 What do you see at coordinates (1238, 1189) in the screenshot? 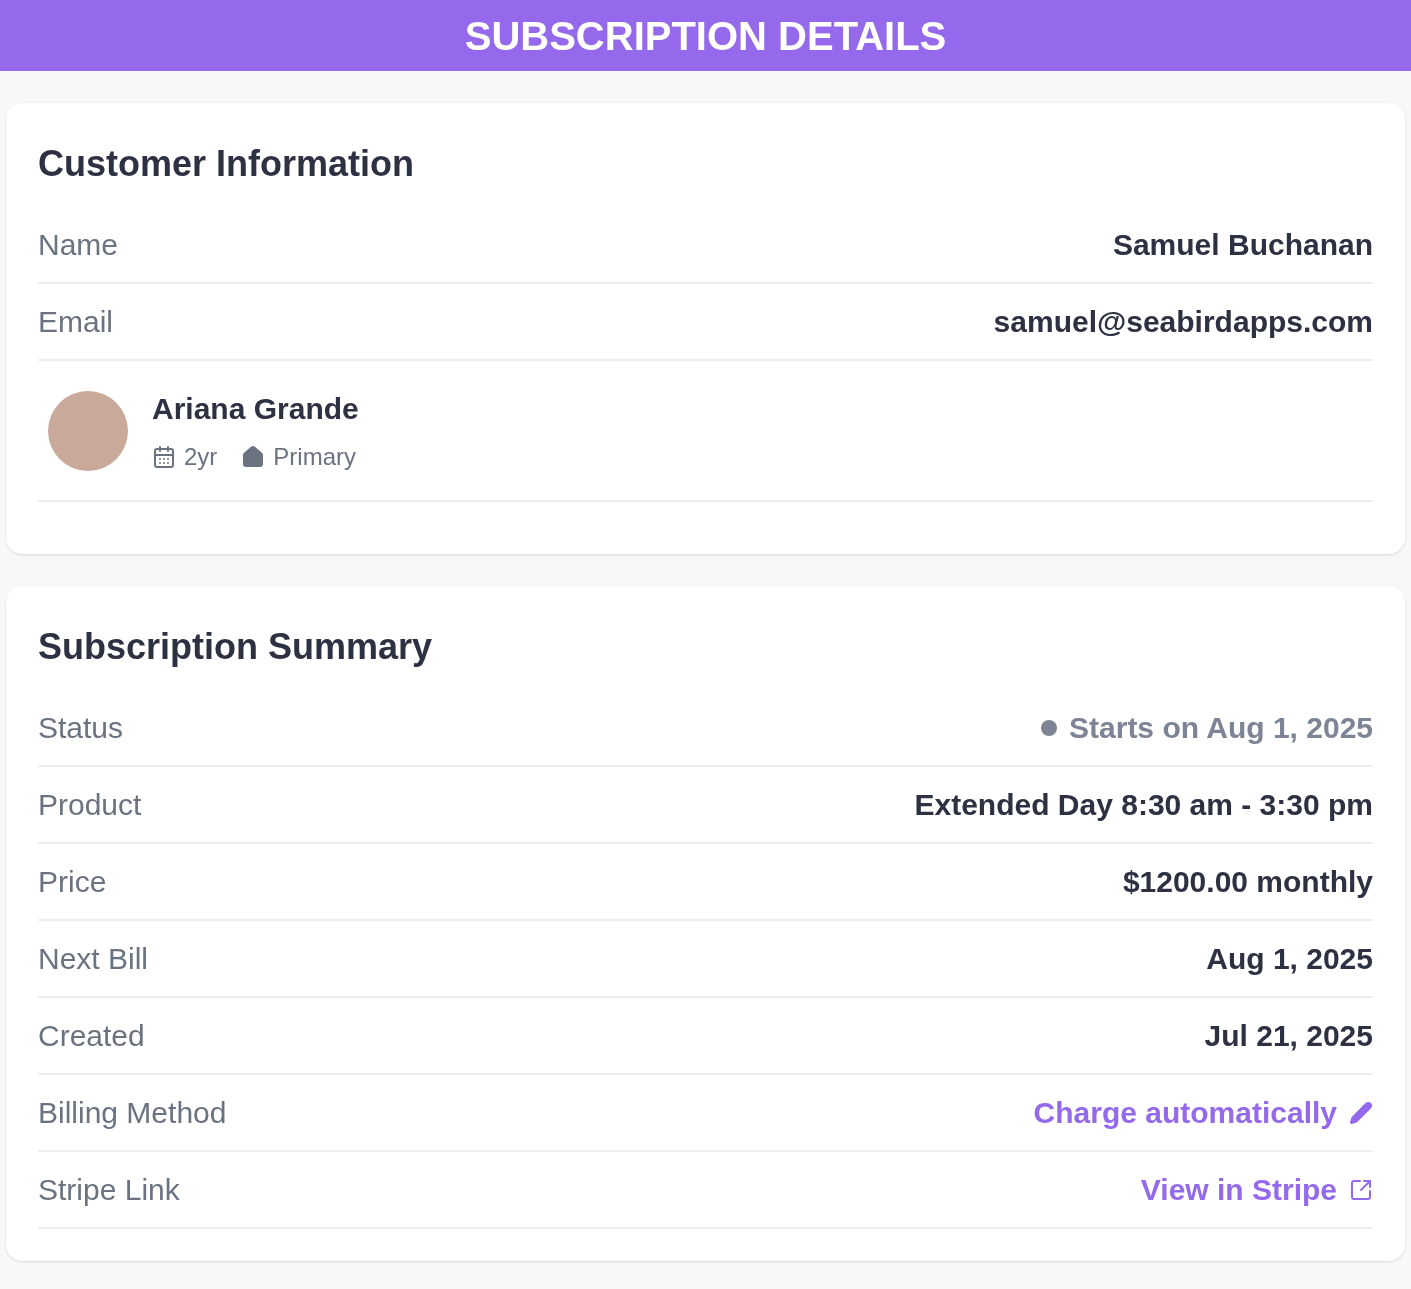
I see `stripe-link: View in Stripe` at bounding box center [1238, 1189].